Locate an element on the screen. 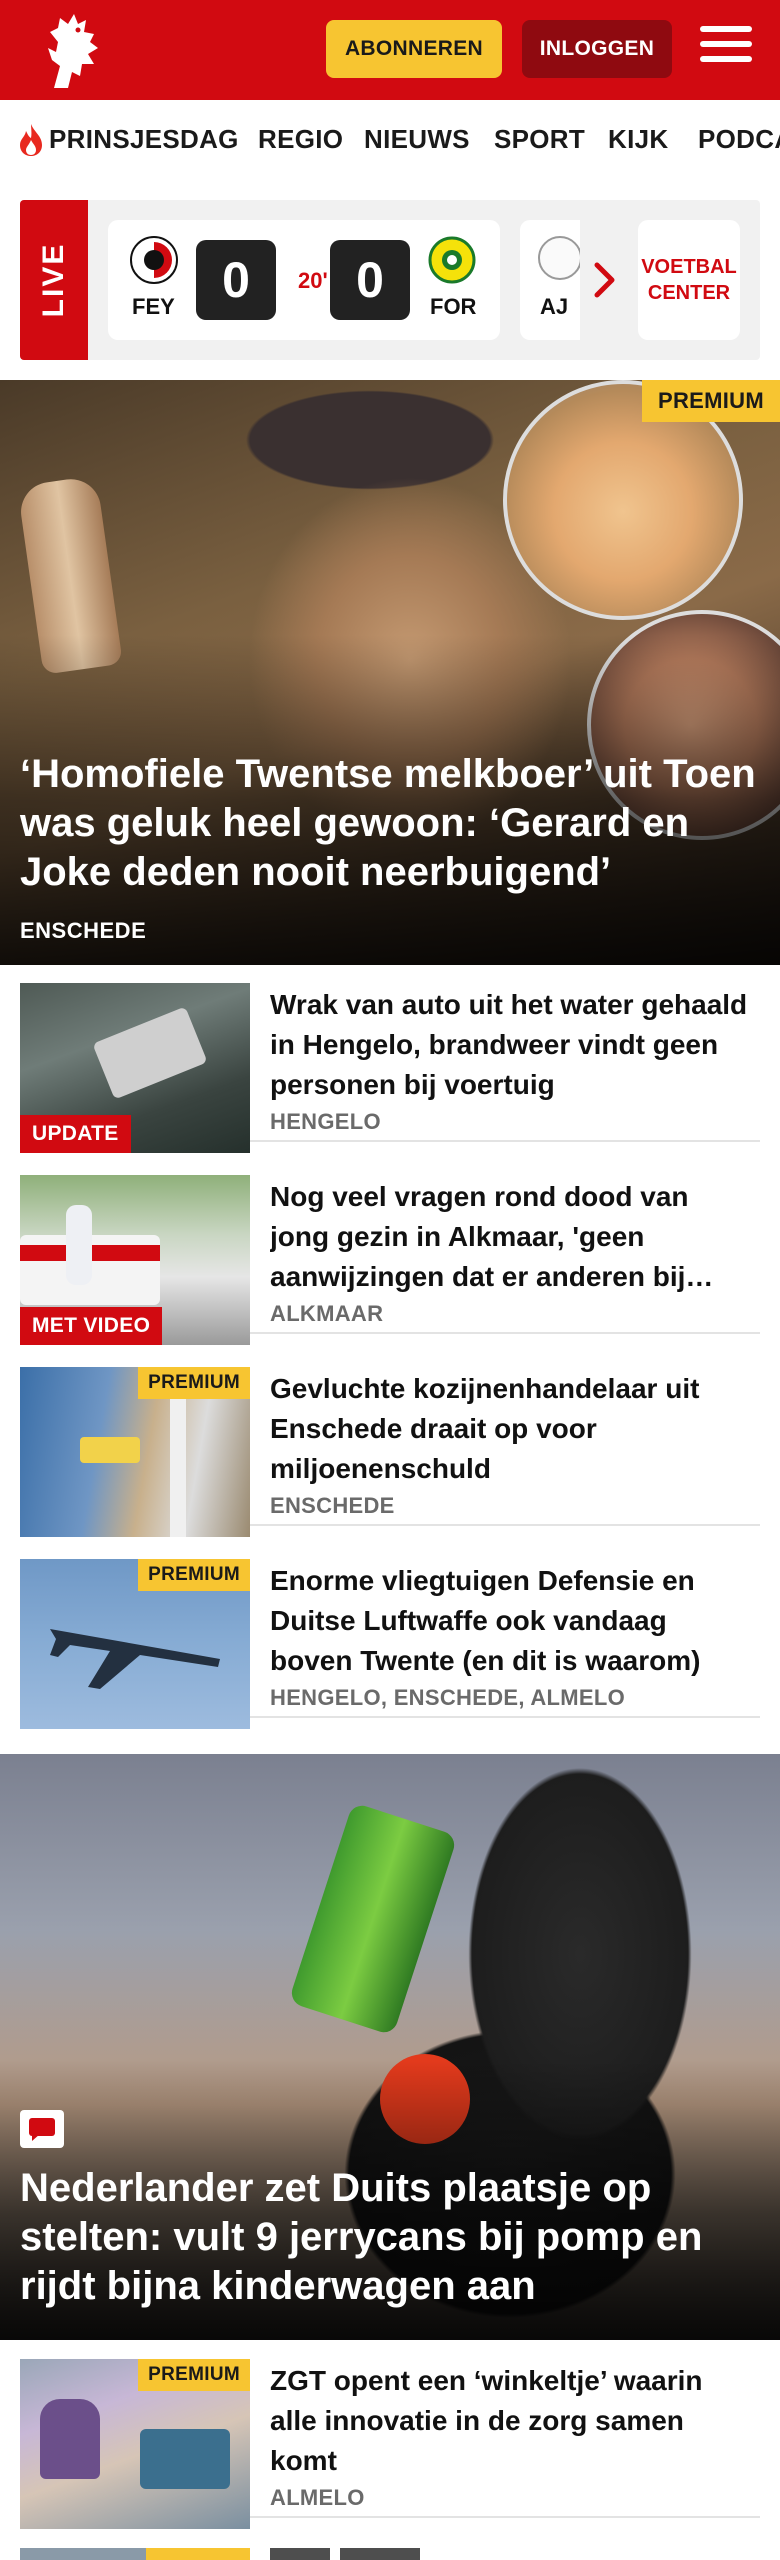  article-location: ALKMAAR is located at coordinates (327, 1313).